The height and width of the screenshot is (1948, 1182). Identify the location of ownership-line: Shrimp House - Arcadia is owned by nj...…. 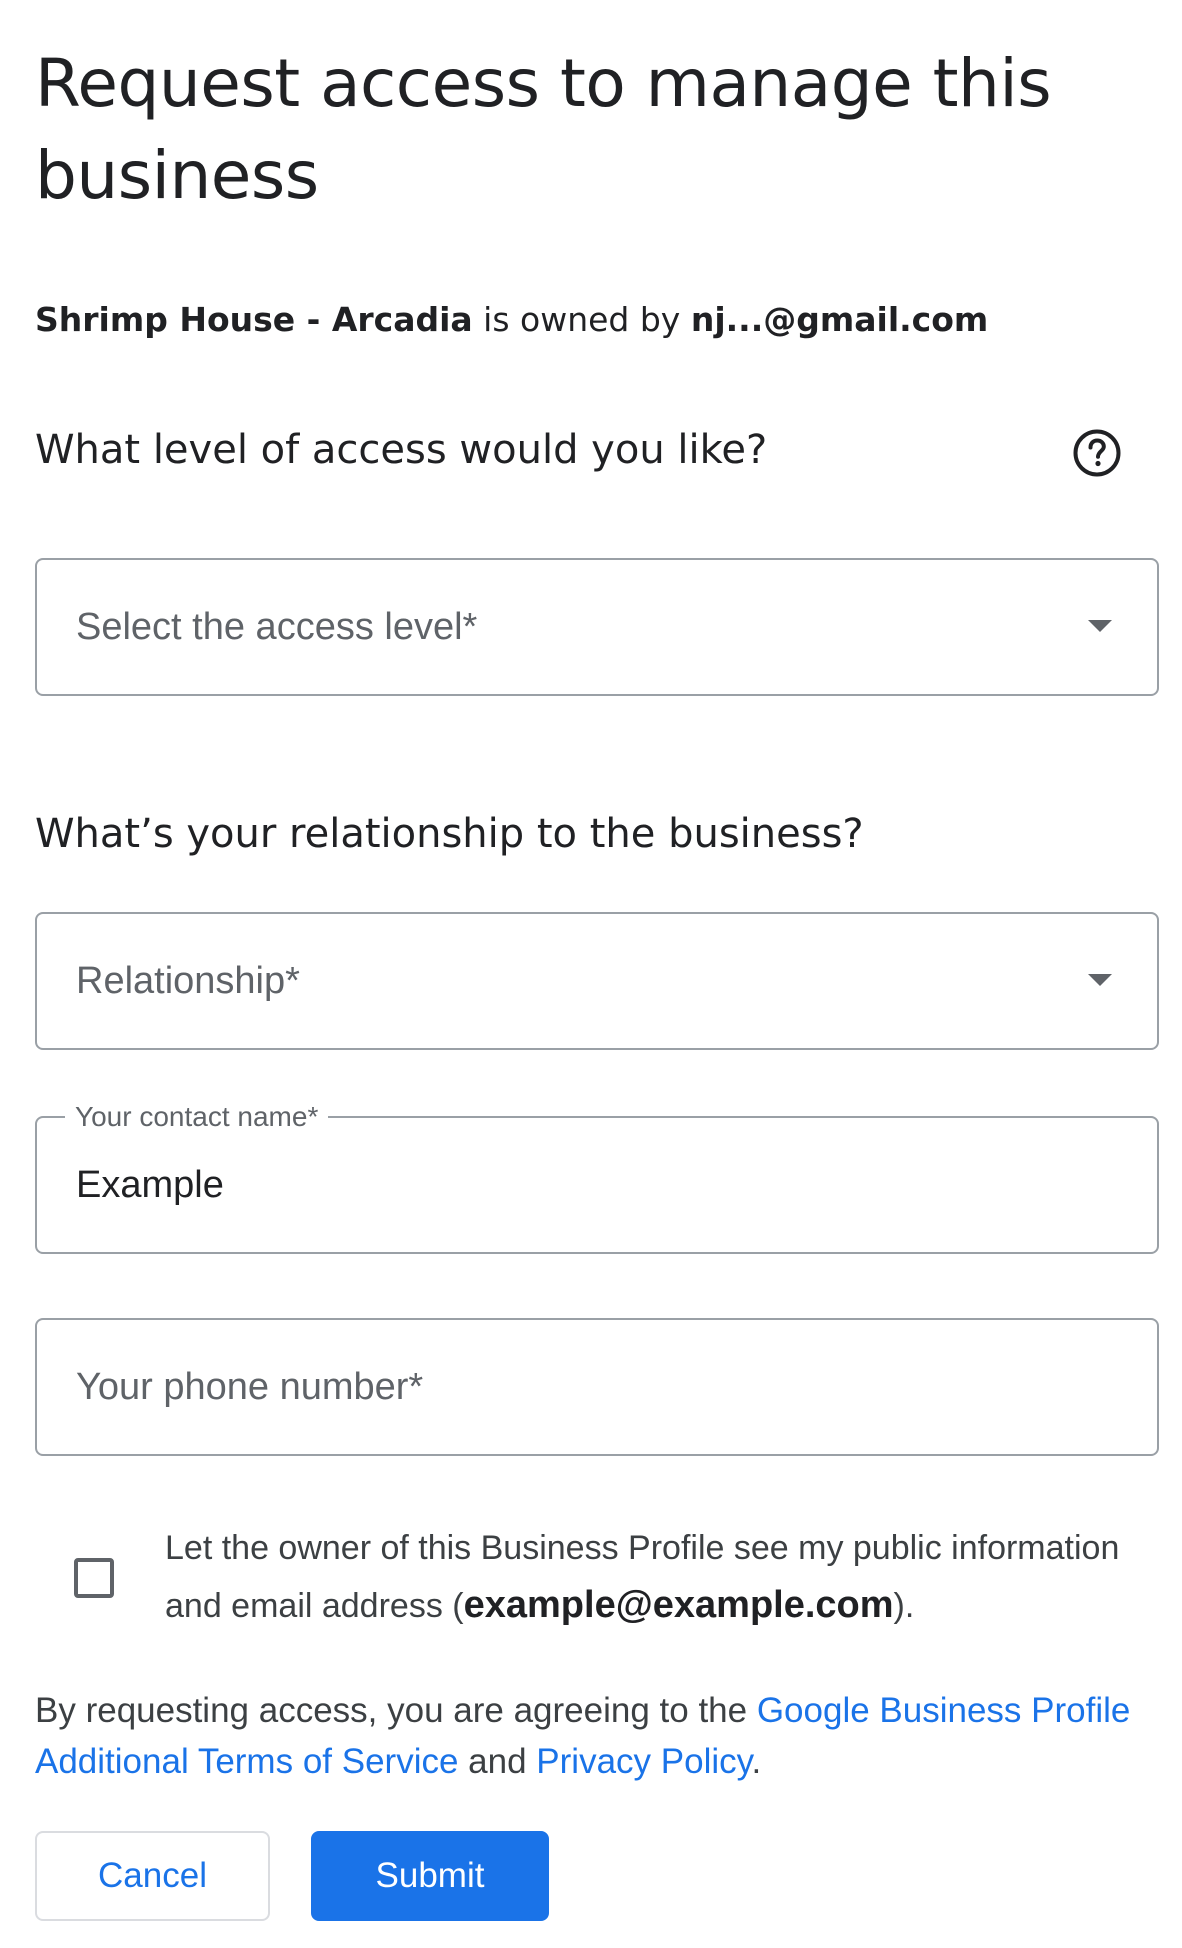
(511, 320).